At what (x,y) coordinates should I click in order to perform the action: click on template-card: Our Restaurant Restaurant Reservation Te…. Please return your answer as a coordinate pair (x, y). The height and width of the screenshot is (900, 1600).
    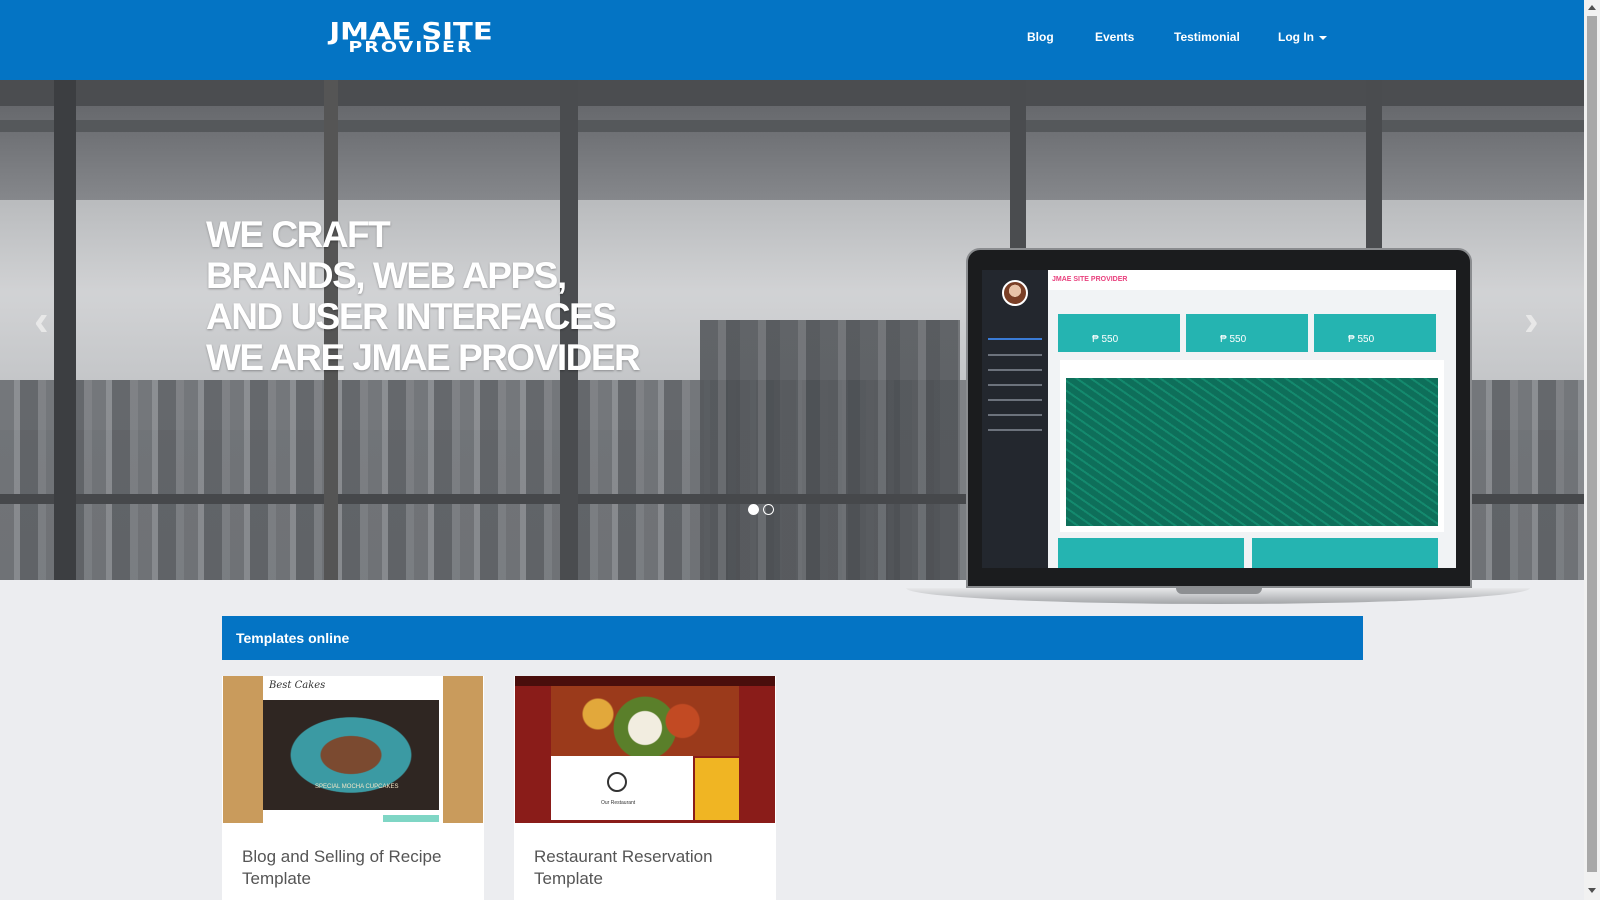
    Looking at the image, I should click on (645, 788).